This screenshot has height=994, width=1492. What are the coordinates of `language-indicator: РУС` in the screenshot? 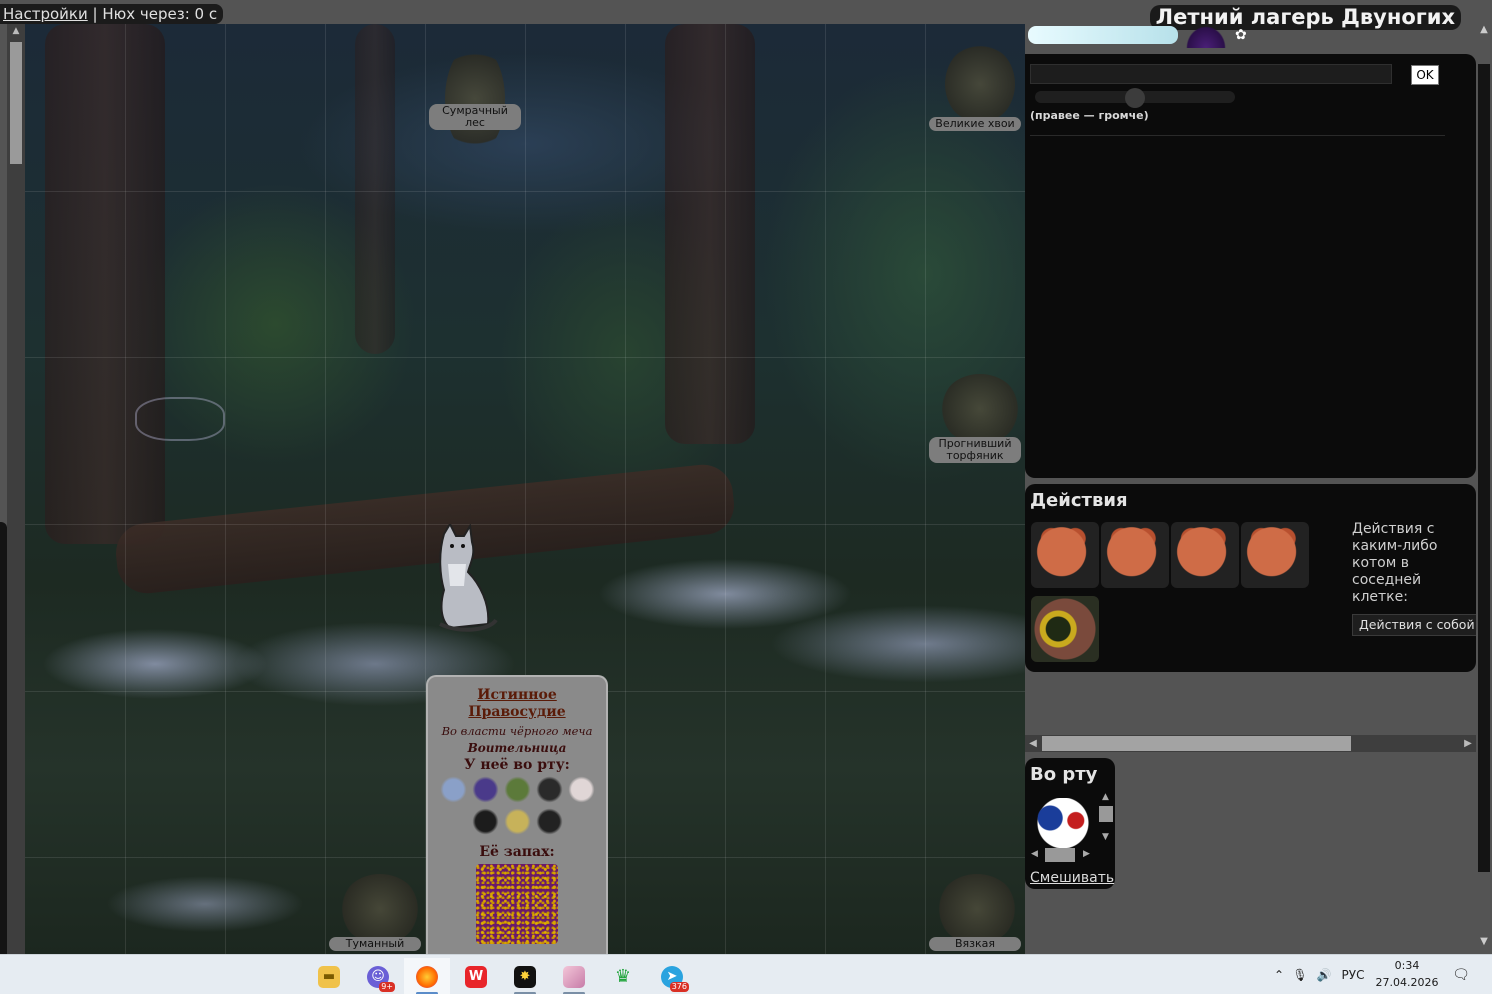 It's located at (1353, 975).